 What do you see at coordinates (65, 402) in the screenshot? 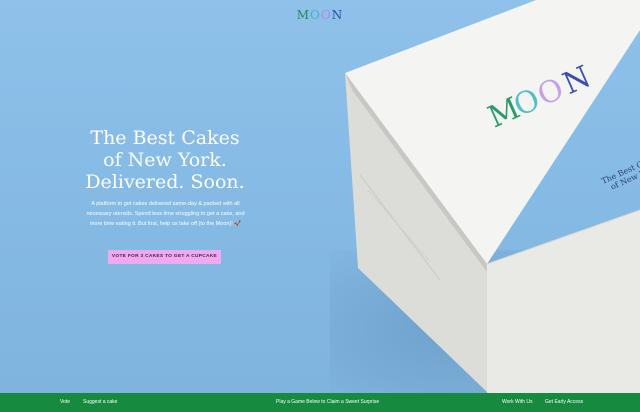
I see `footer-link-vote: Vote` at bounding box center [65, 402].